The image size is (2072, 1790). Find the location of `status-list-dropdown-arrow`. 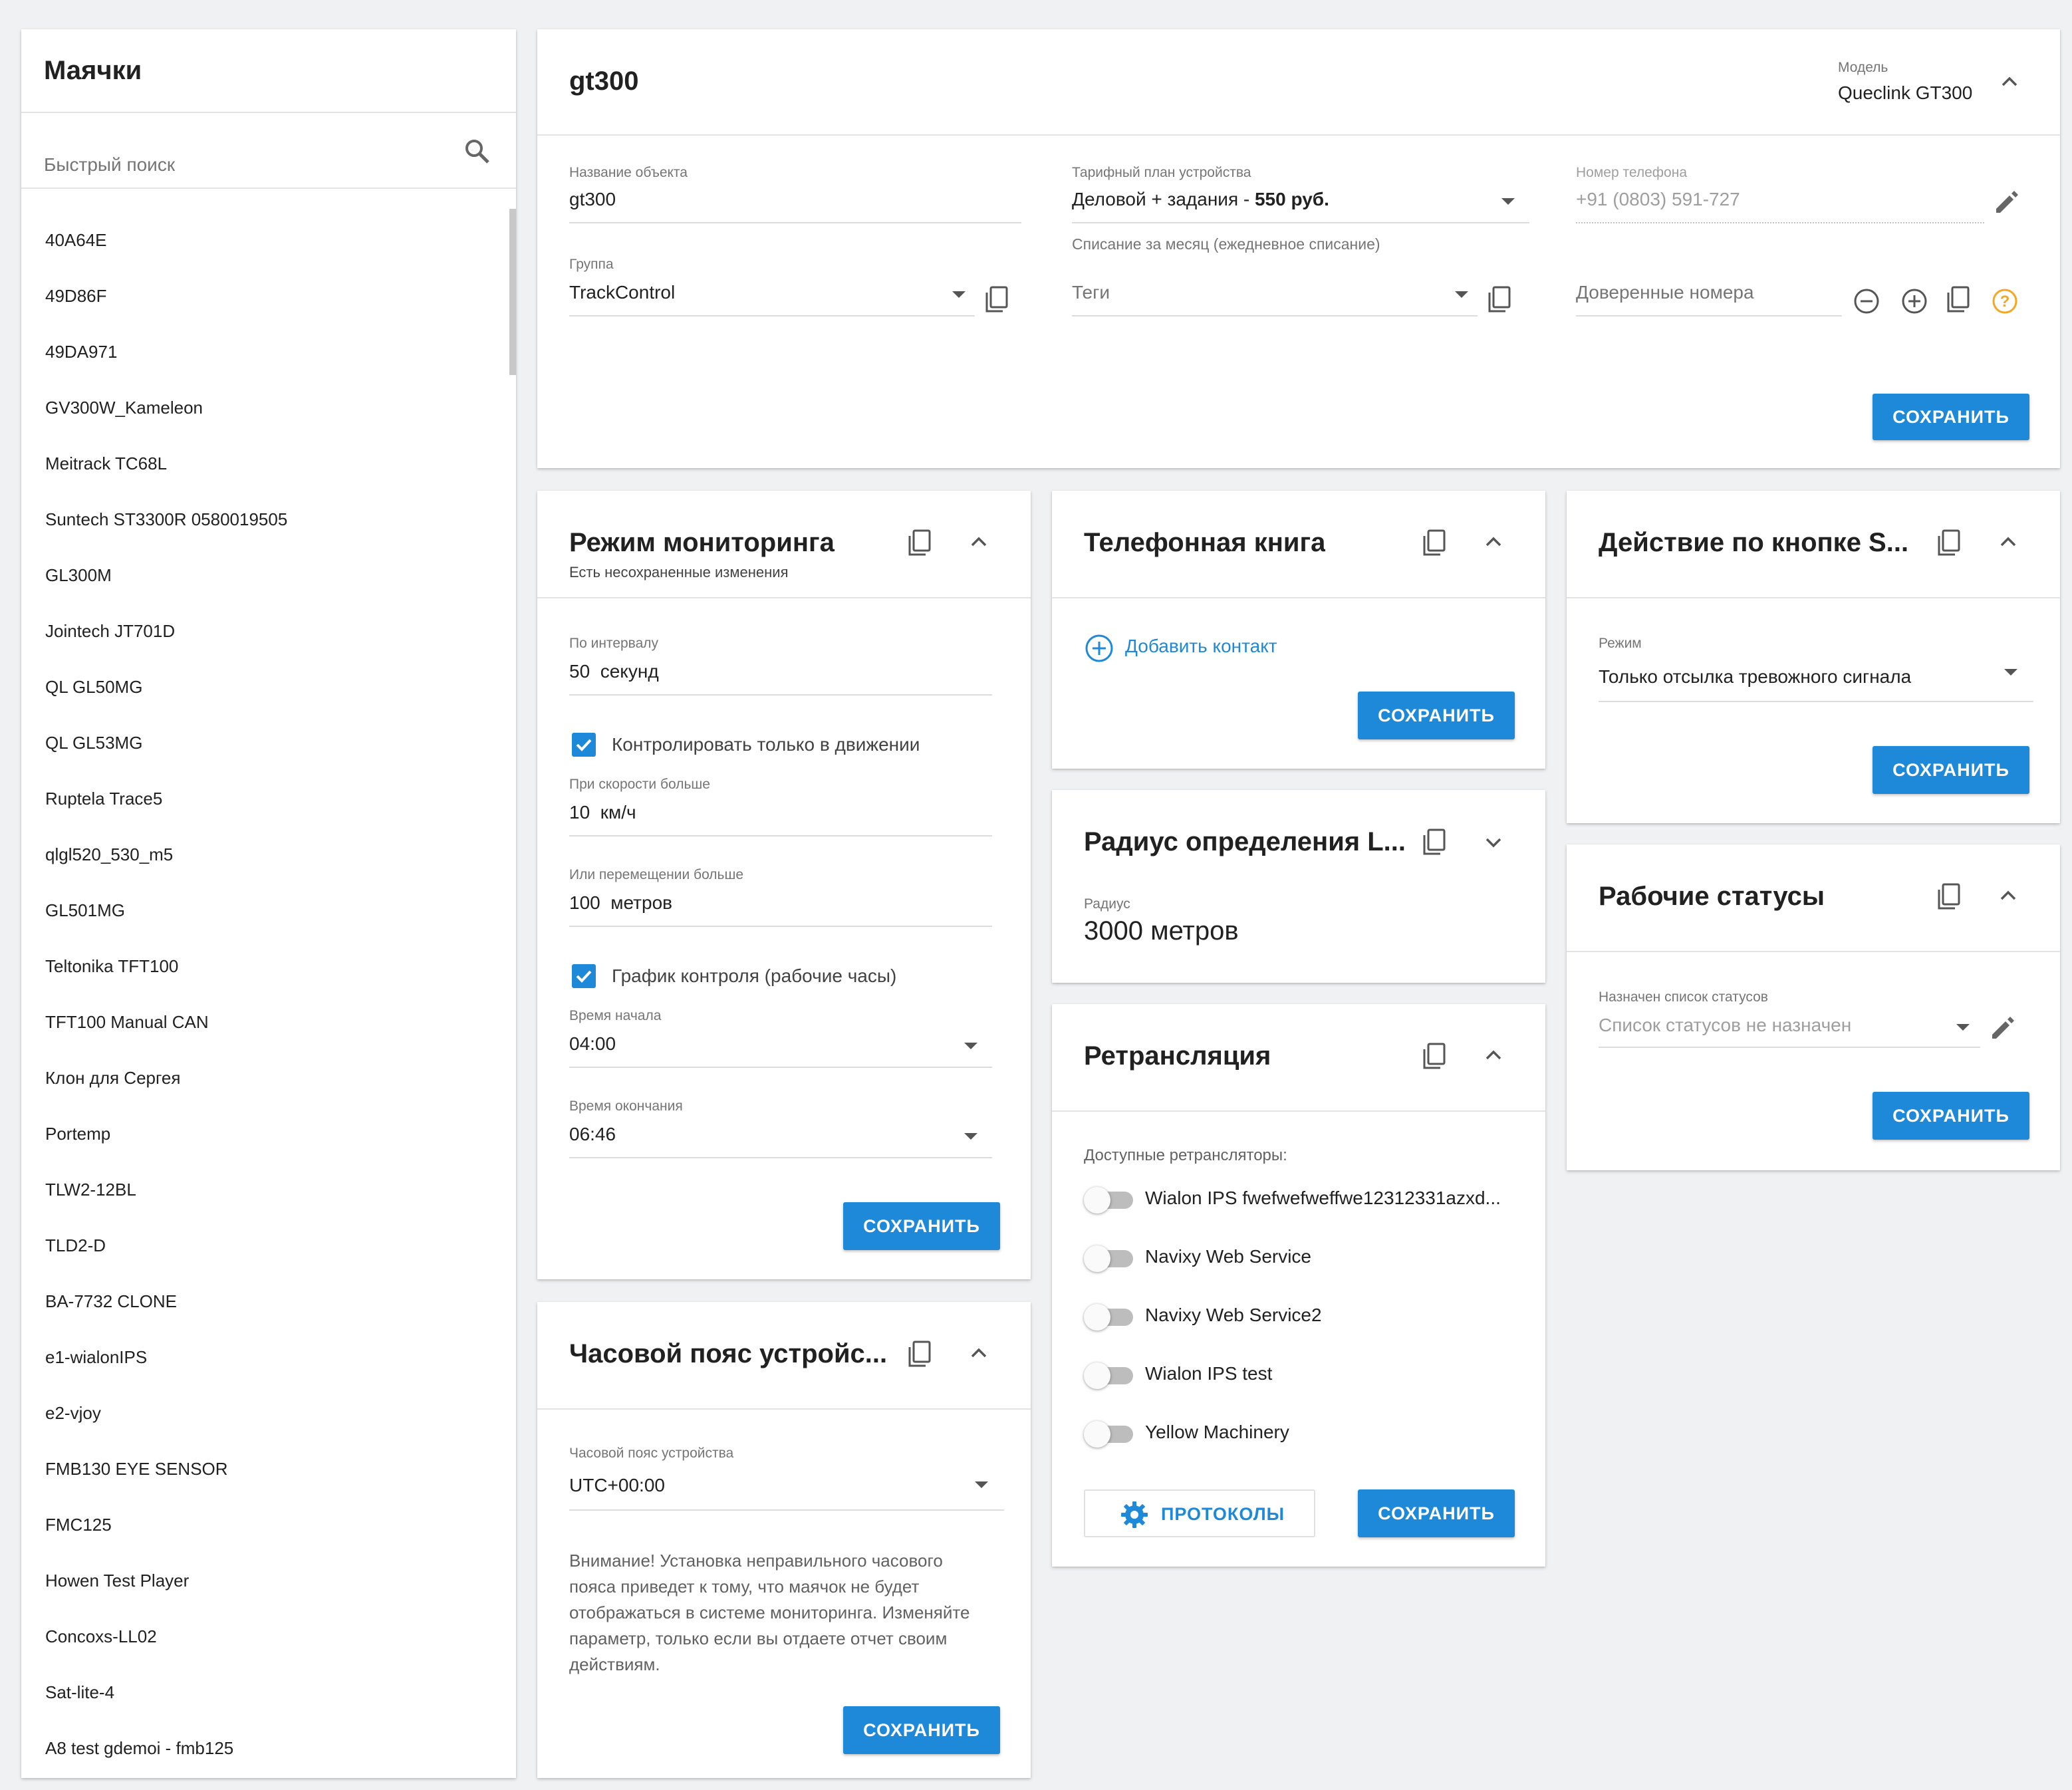

status-list-dropdown-arrow is located at coordinates (1963, 1027).